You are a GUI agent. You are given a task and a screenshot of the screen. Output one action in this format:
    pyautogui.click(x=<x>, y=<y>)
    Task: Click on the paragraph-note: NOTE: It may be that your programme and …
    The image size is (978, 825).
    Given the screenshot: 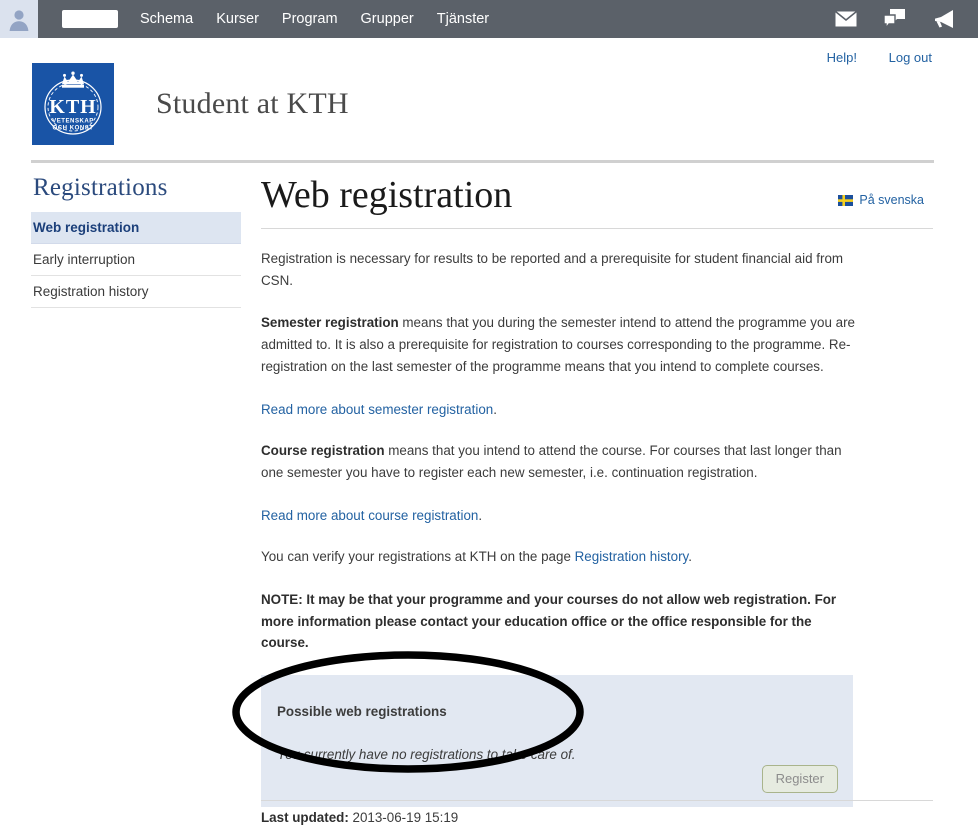 What is the action you would take?
    pyautogui.click(x=561, y=621)
    